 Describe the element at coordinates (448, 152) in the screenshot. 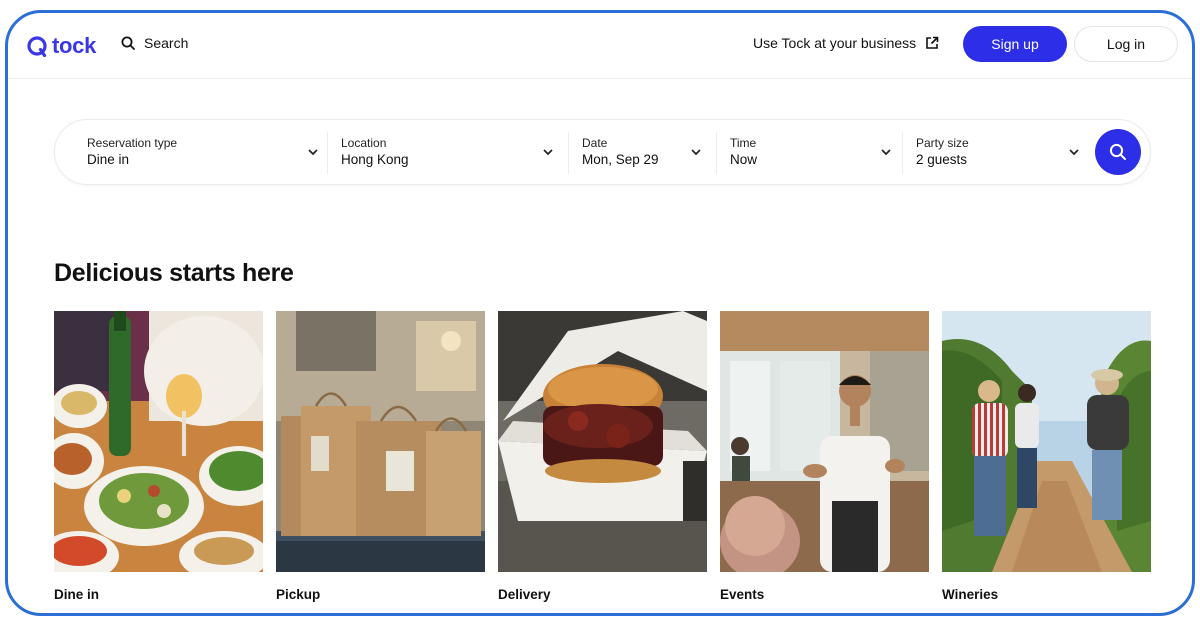

I see `location-field: Location Hong Kong` at that location.